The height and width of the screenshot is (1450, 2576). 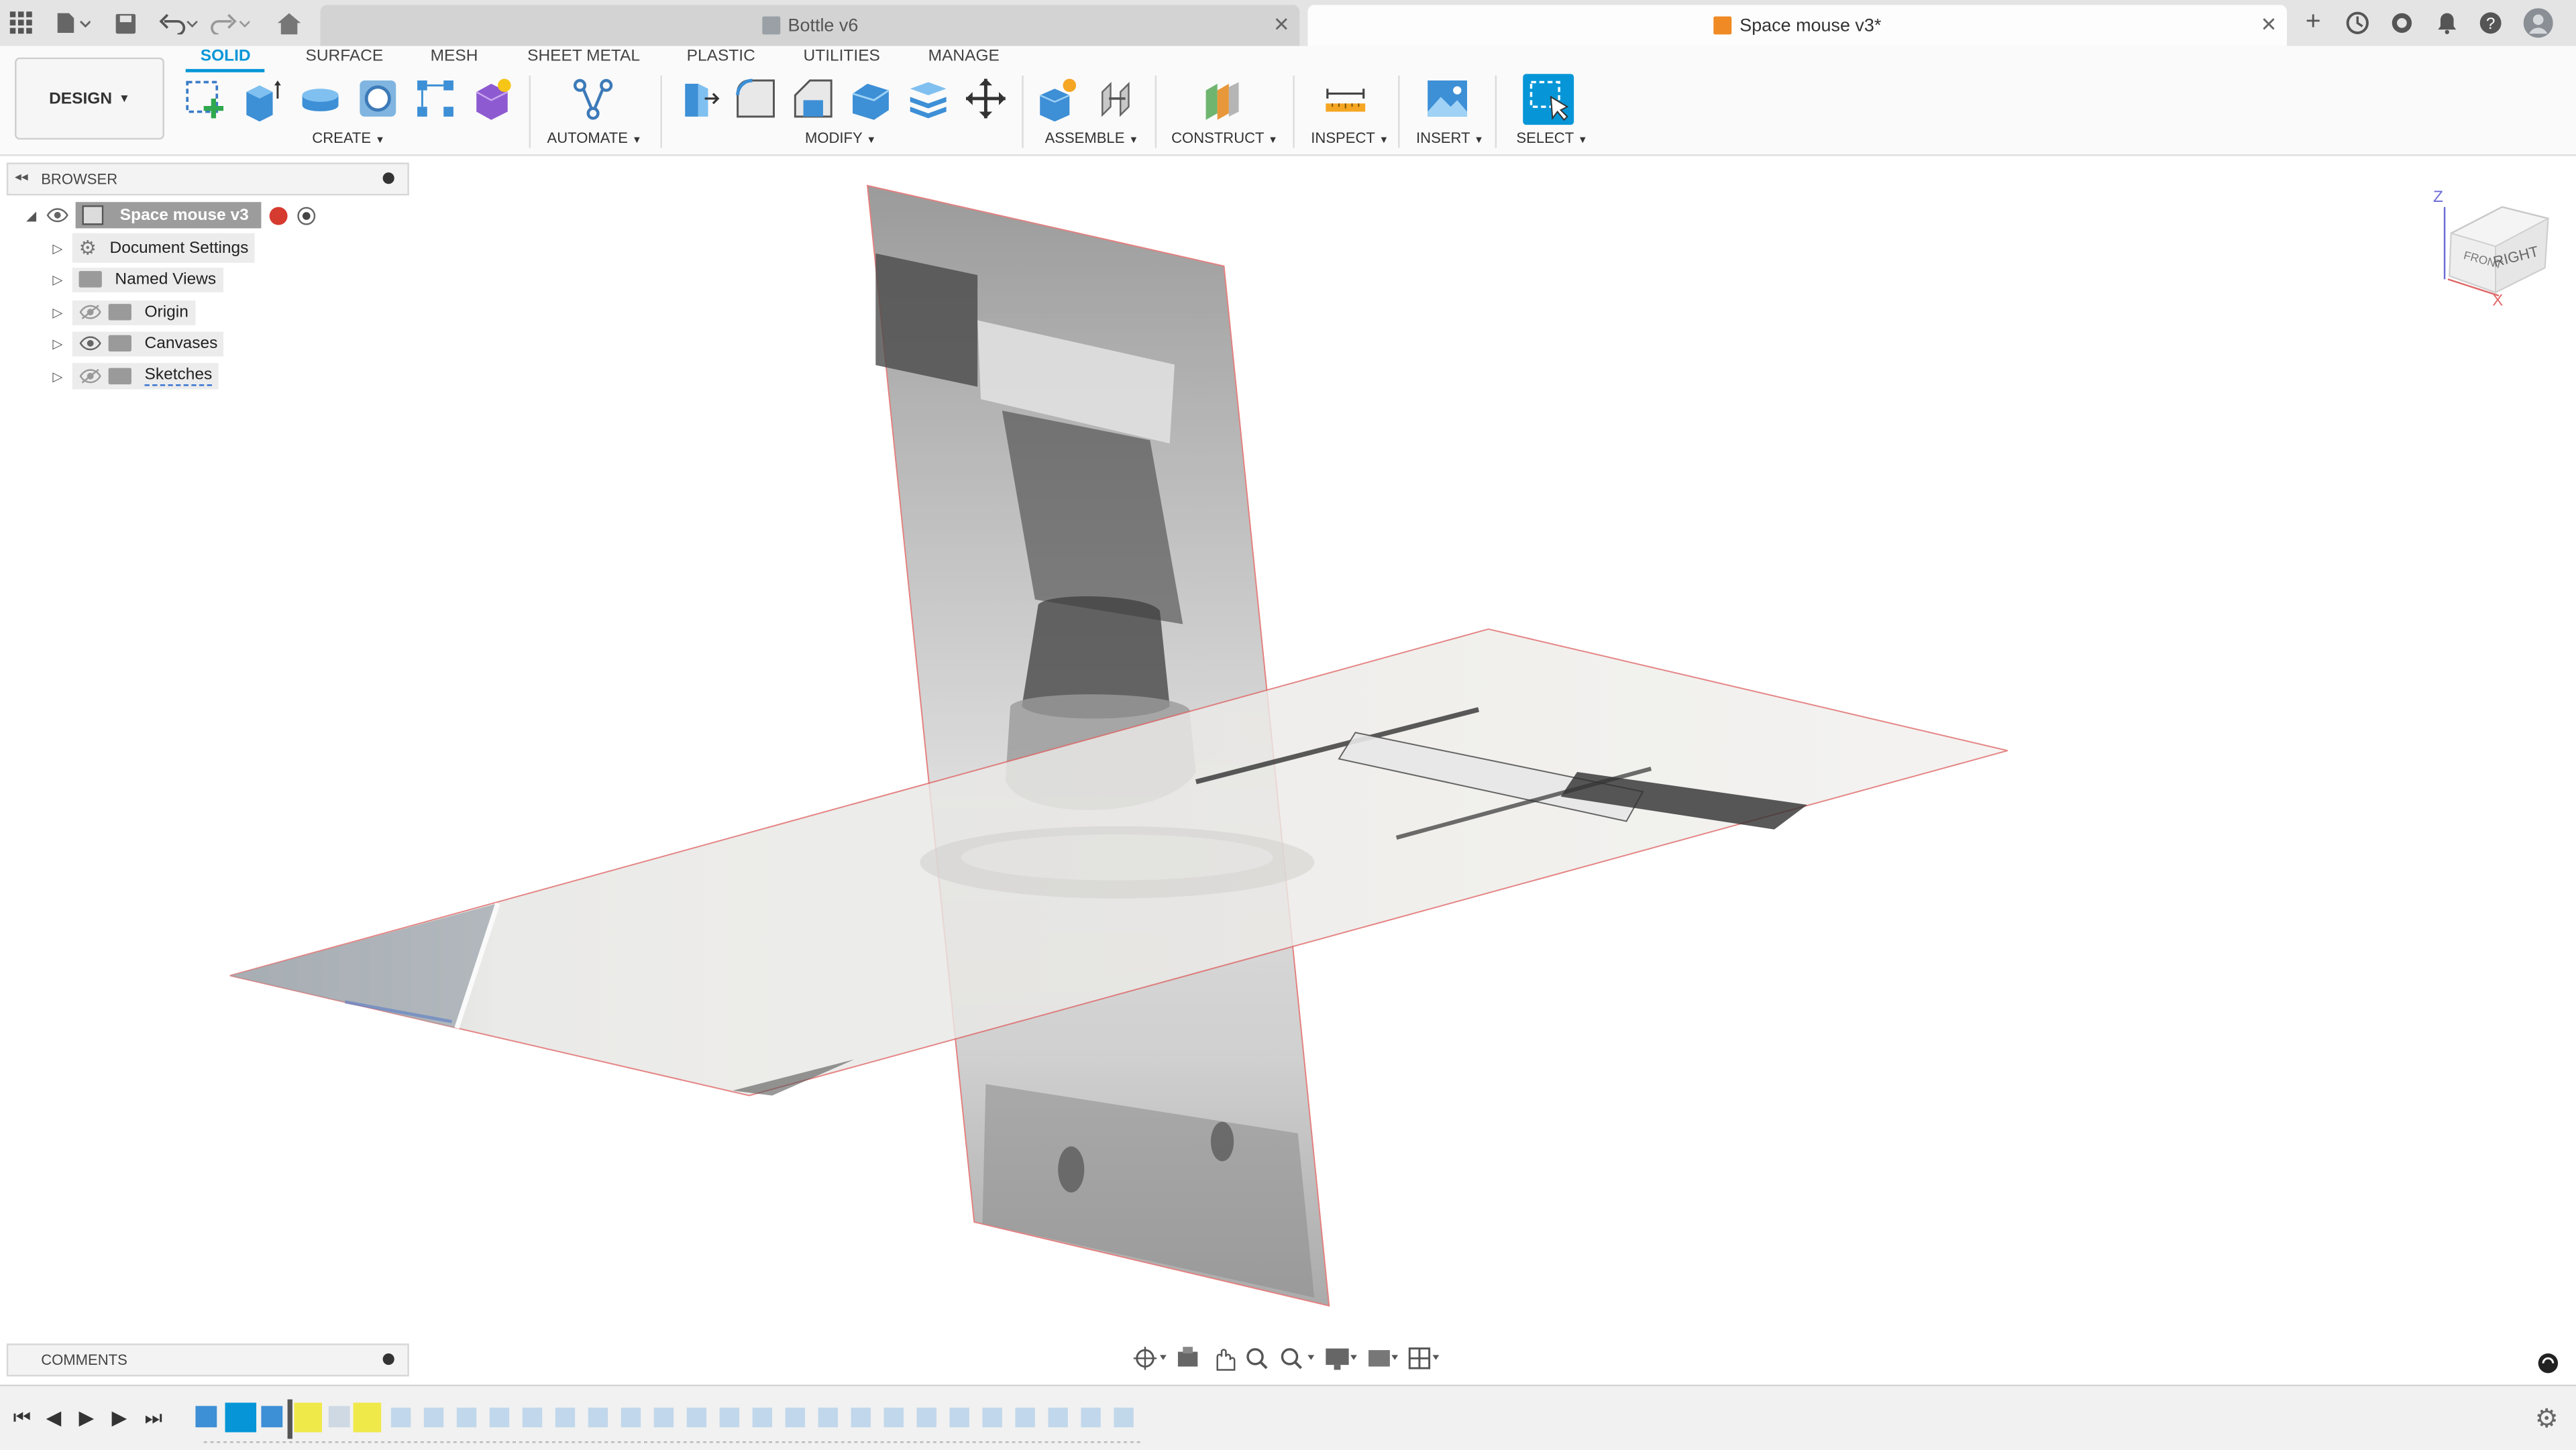 What do you see at coordinates (21, 23) in the screenshot?
I see `app-grid-icon` at bounding box center [21, 23].